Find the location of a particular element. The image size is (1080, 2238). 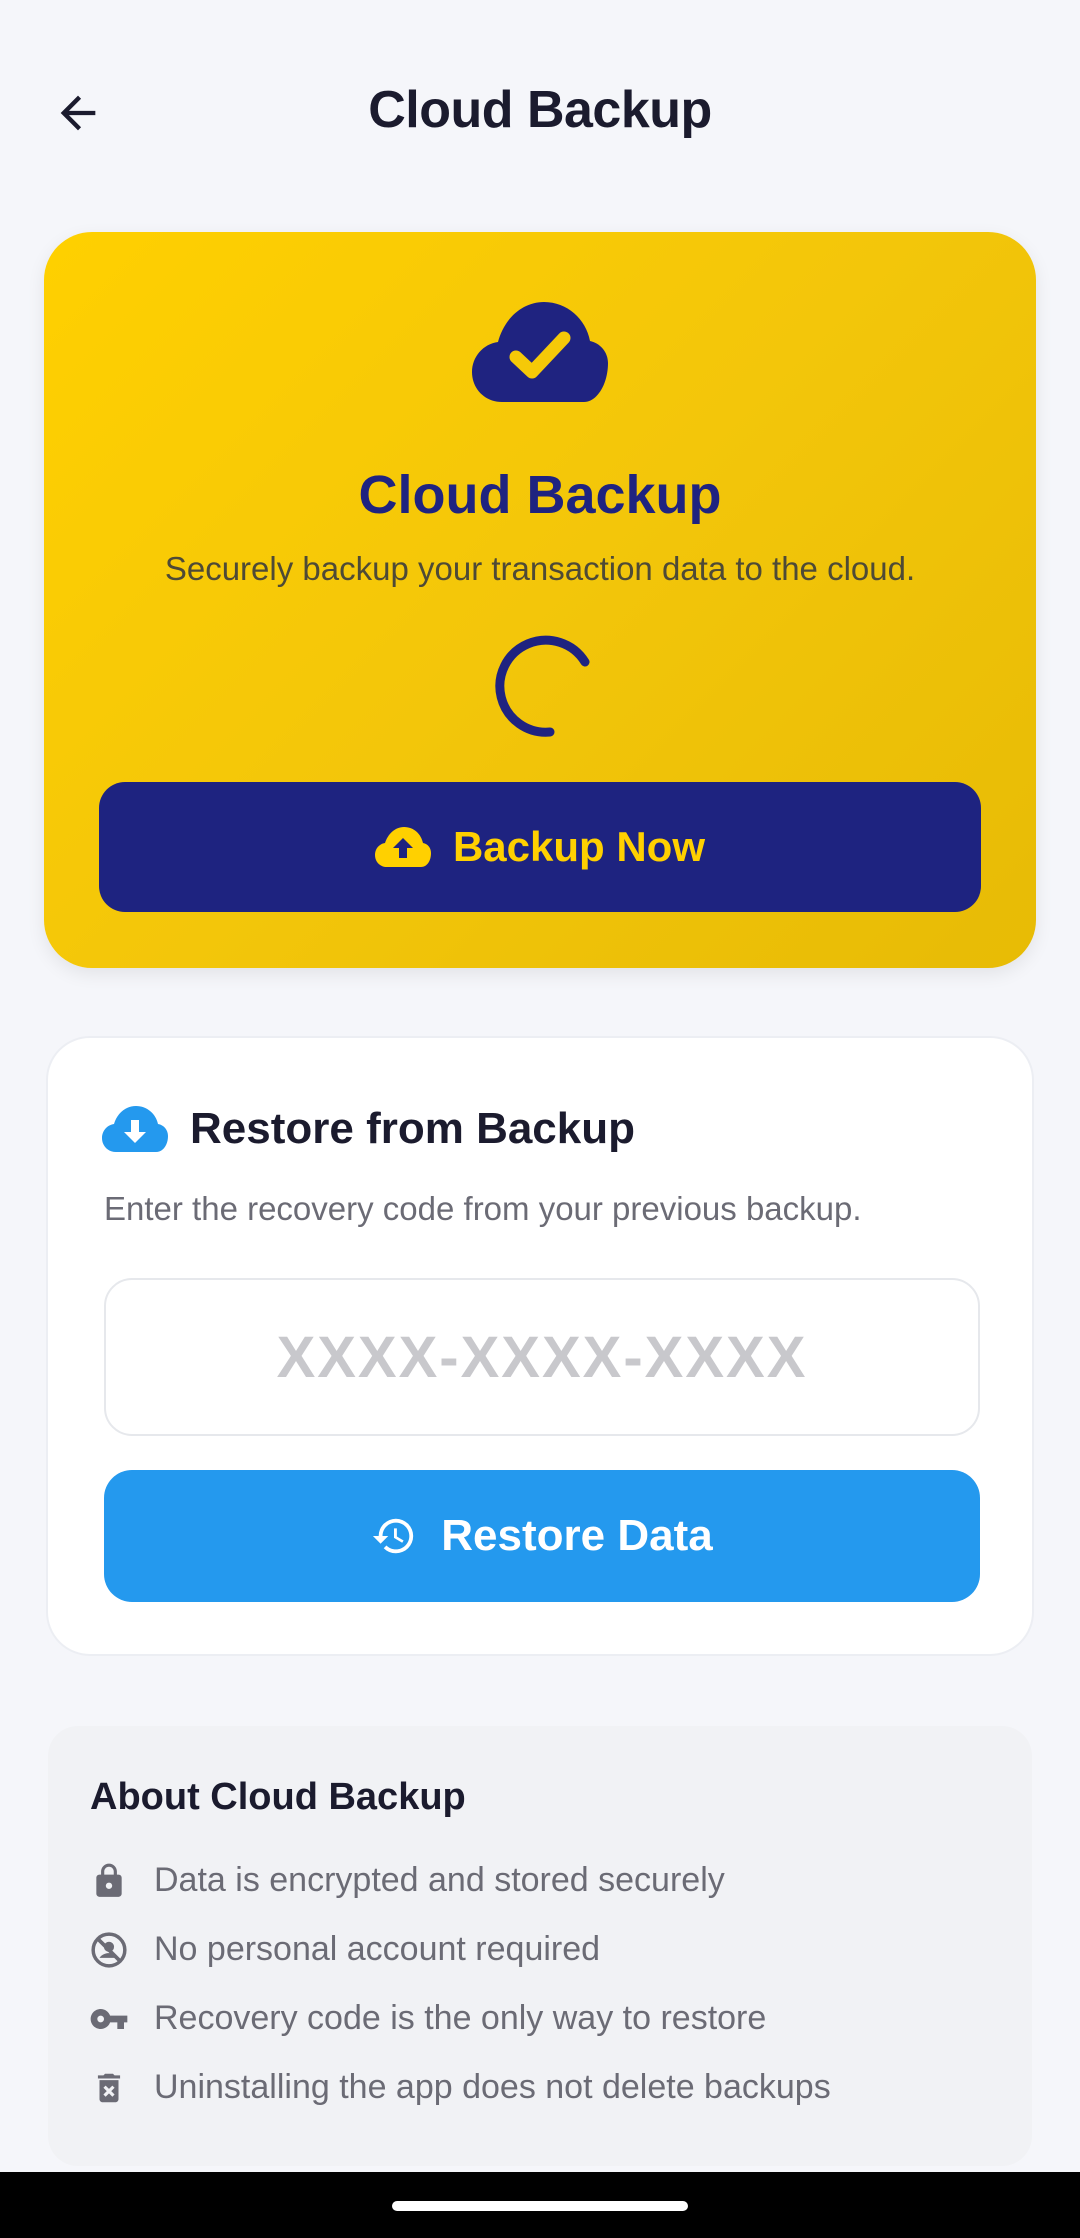

cloud-done-icon is located at coordinates (540, 352).